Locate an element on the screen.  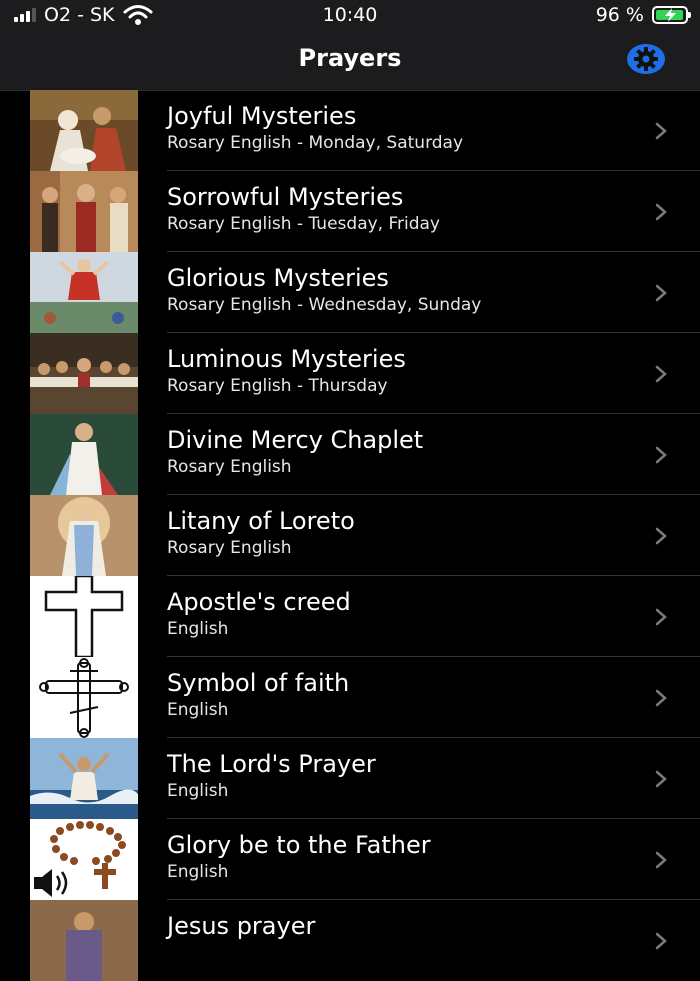
list-item-subtitle: Rosary English - Thursday is located at coordinates (277, 386).